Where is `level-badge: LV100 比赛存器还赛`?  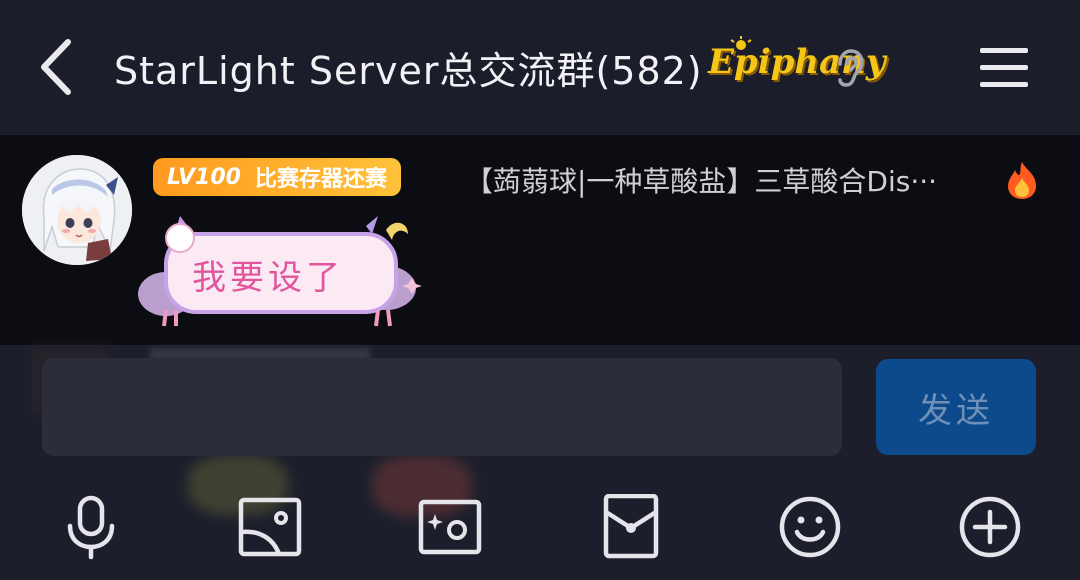 level-badge: LV100 比赛存器还赛 is located at coordinates (277, 177).